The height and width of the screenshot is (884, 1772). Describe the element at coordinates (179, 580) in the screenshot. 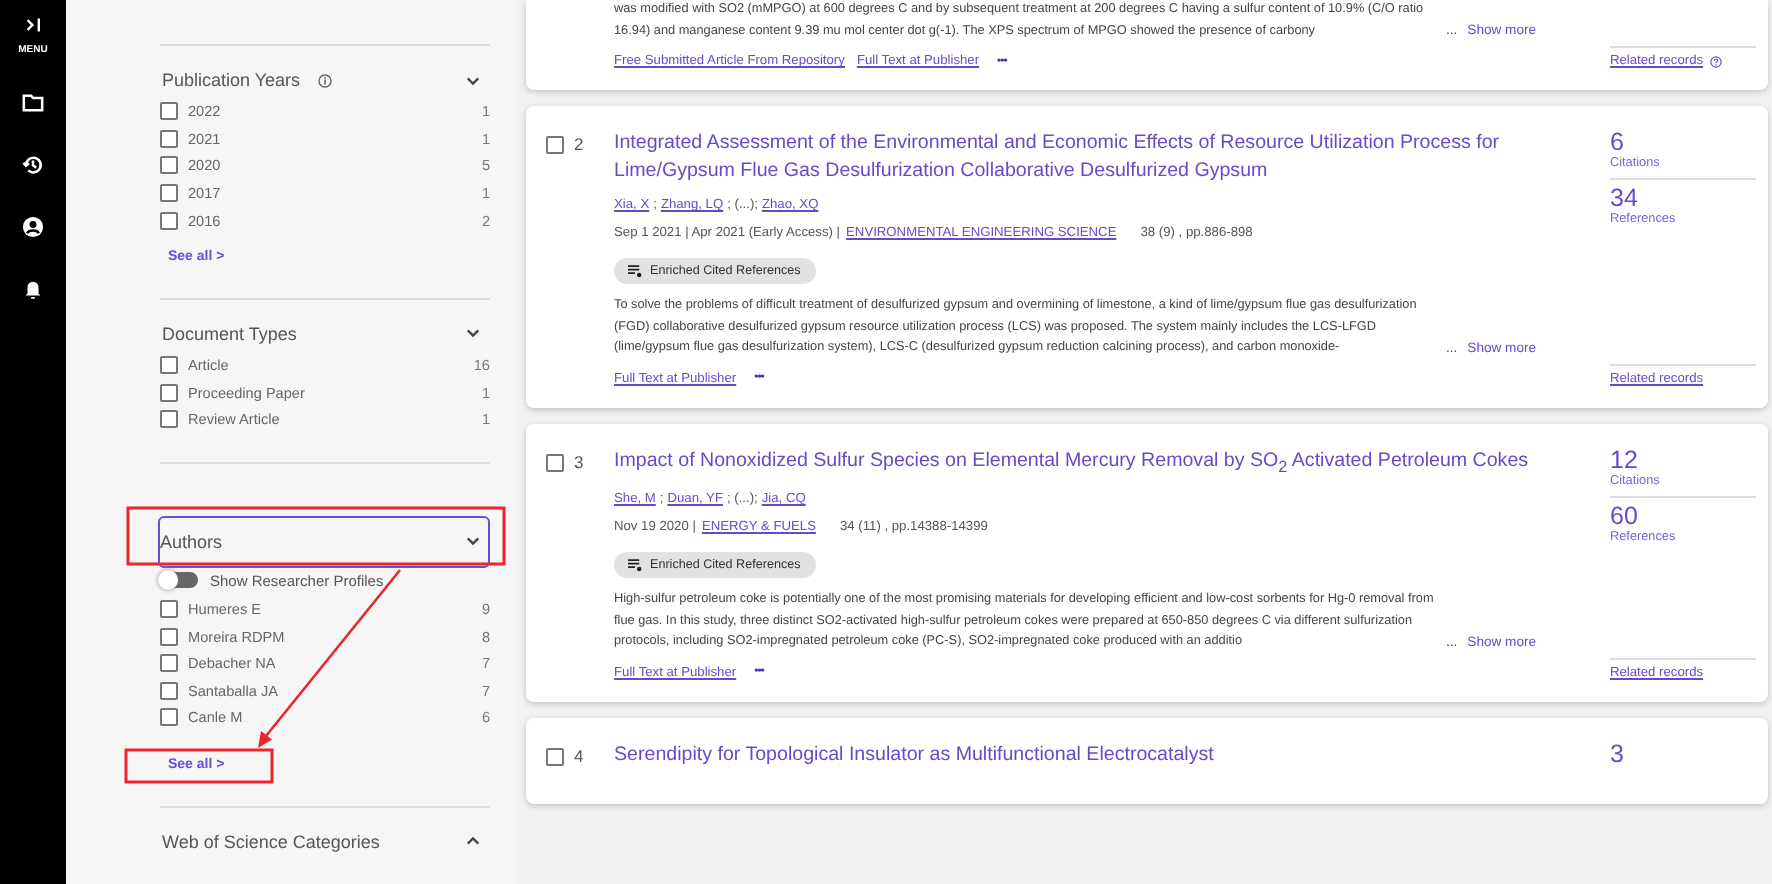

I see `toggle-switch` at that location.